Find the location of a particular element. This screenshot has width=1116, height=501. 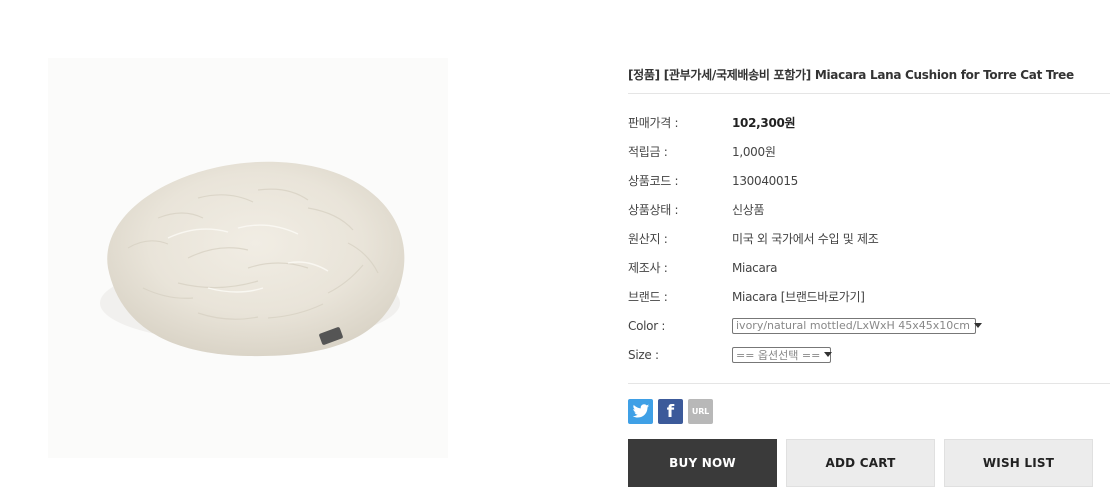

spec-row-condition: 상품상태 : 신상품 is located at coordinates (869, 209).